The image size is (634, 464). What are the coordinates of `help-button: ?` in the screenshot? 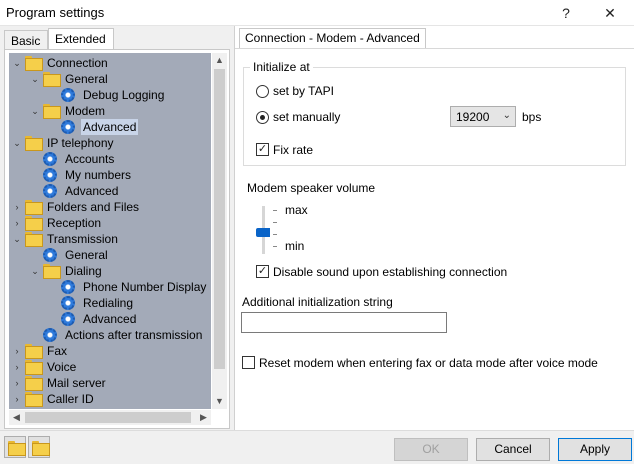 It's located at (566, 13).